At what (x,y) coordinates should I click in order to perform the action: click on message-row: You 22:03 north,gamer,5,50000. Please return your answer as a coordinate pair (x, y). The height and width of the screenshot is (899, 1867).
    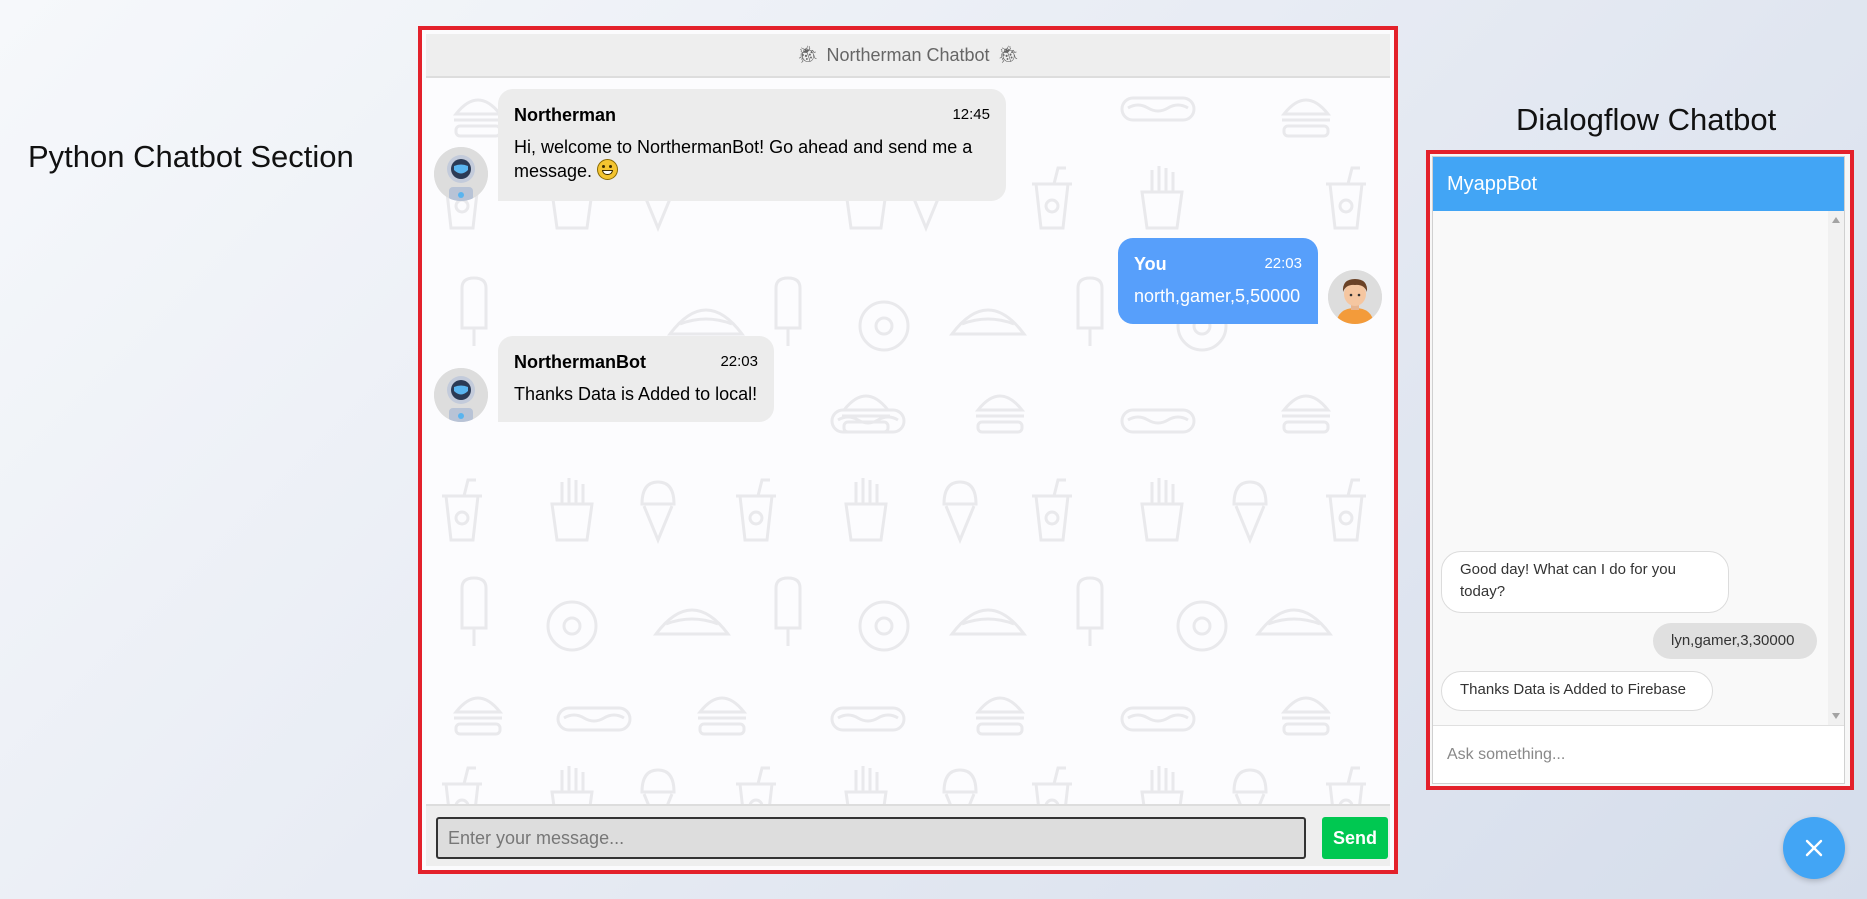
    Looking at the image, I should click on (1250, 281).